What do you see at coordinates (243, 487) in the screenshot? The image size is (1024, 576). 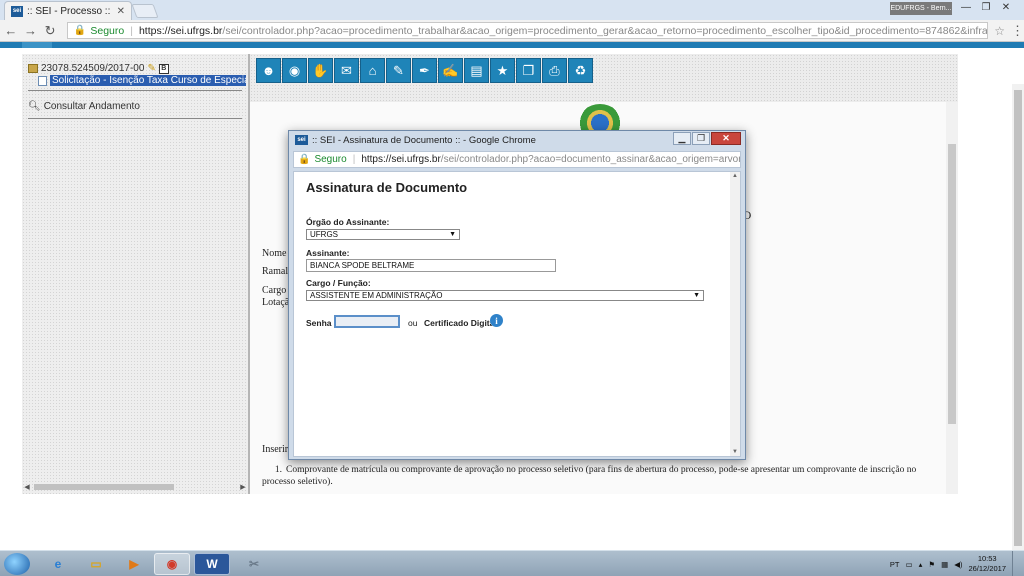 I see `scroll-right-icon: ▶` at bounding box center [243, 487].